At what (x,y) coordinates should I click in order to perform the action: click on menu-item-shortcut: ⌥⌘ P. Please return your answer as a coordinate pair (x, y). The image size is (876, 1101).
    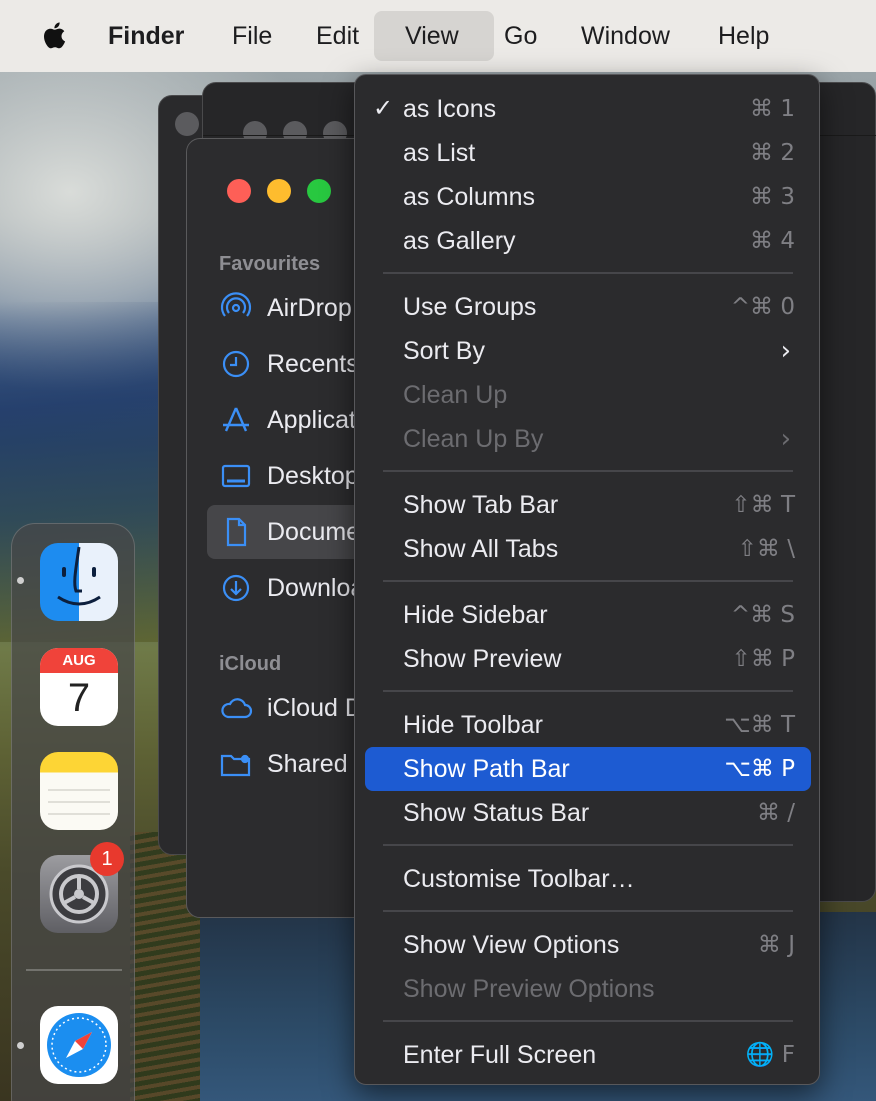
    Looking at the image, I should click on (759, 769).